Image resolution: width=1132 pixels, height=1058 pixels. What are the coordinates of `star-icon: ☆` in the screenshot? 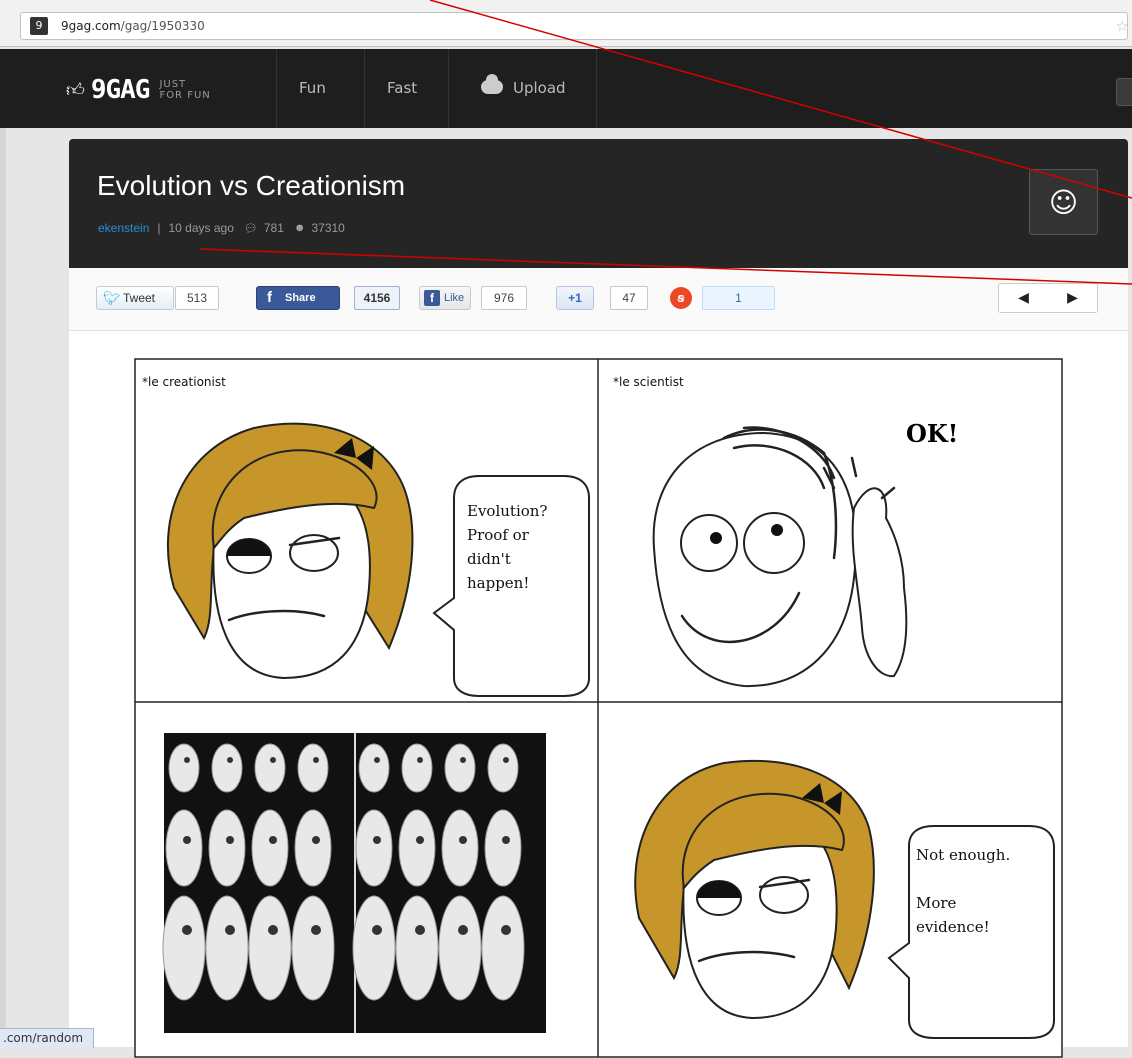 It's located at (1122, 26).